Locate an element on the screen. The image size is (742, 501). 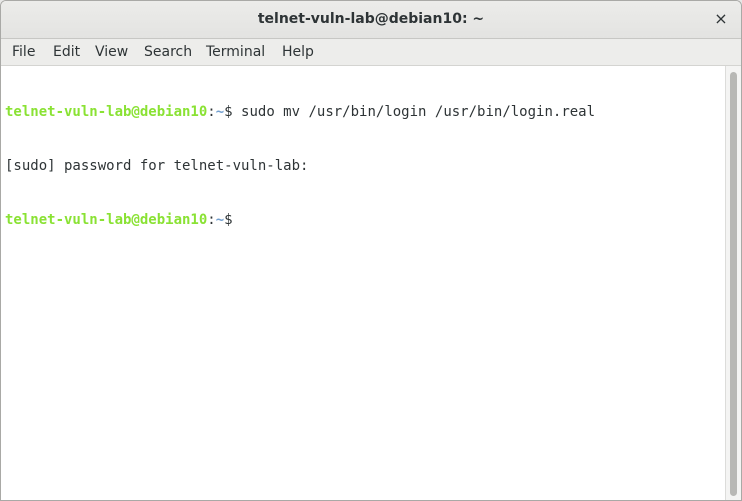
menu-file: File is located at coordinates (23, 52).